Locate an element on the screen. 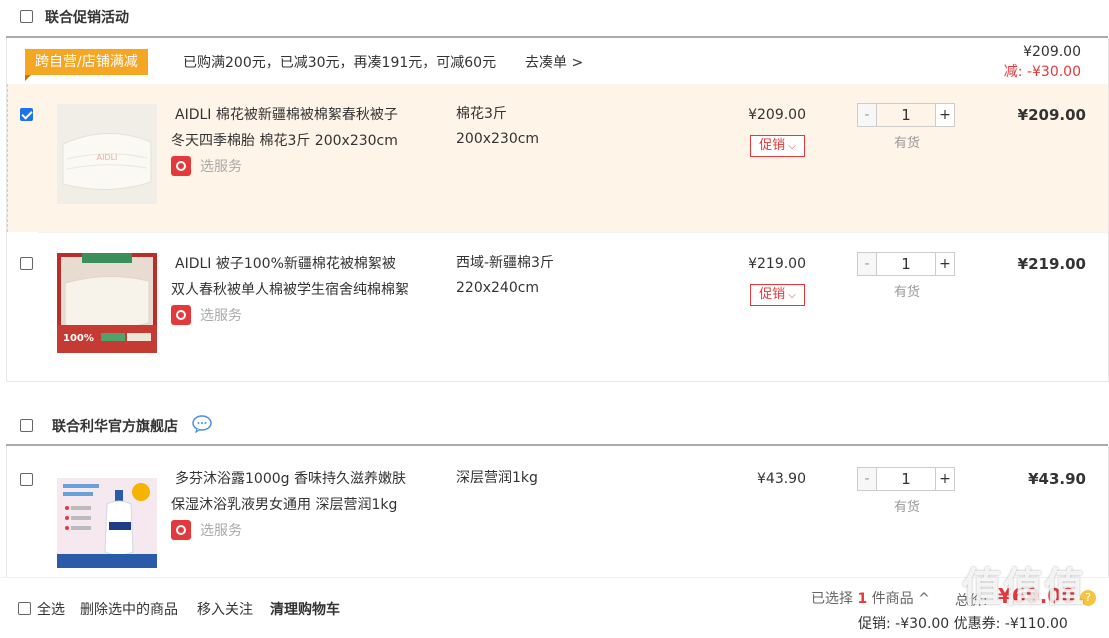 The image size is (1109, 638). item1-dashed-line is located at coordinates (7, 158).